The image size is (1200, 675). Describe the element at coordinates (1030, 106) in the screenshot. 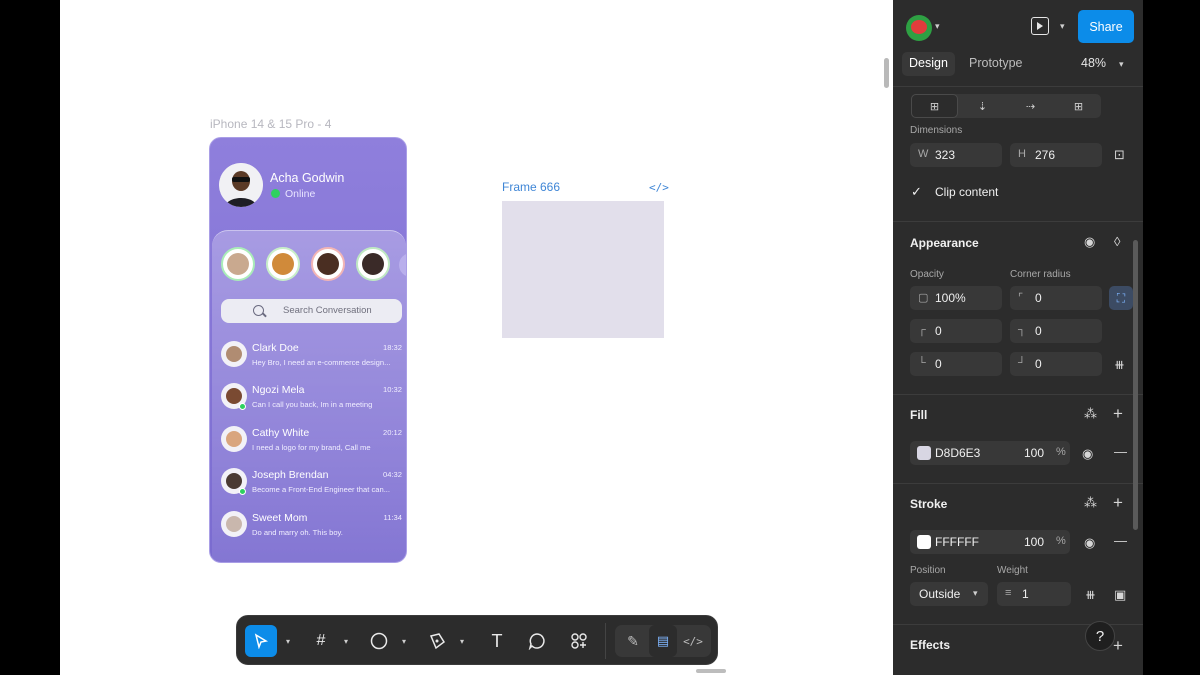

I see `layout-horizontal-option: ⇢` at that location.